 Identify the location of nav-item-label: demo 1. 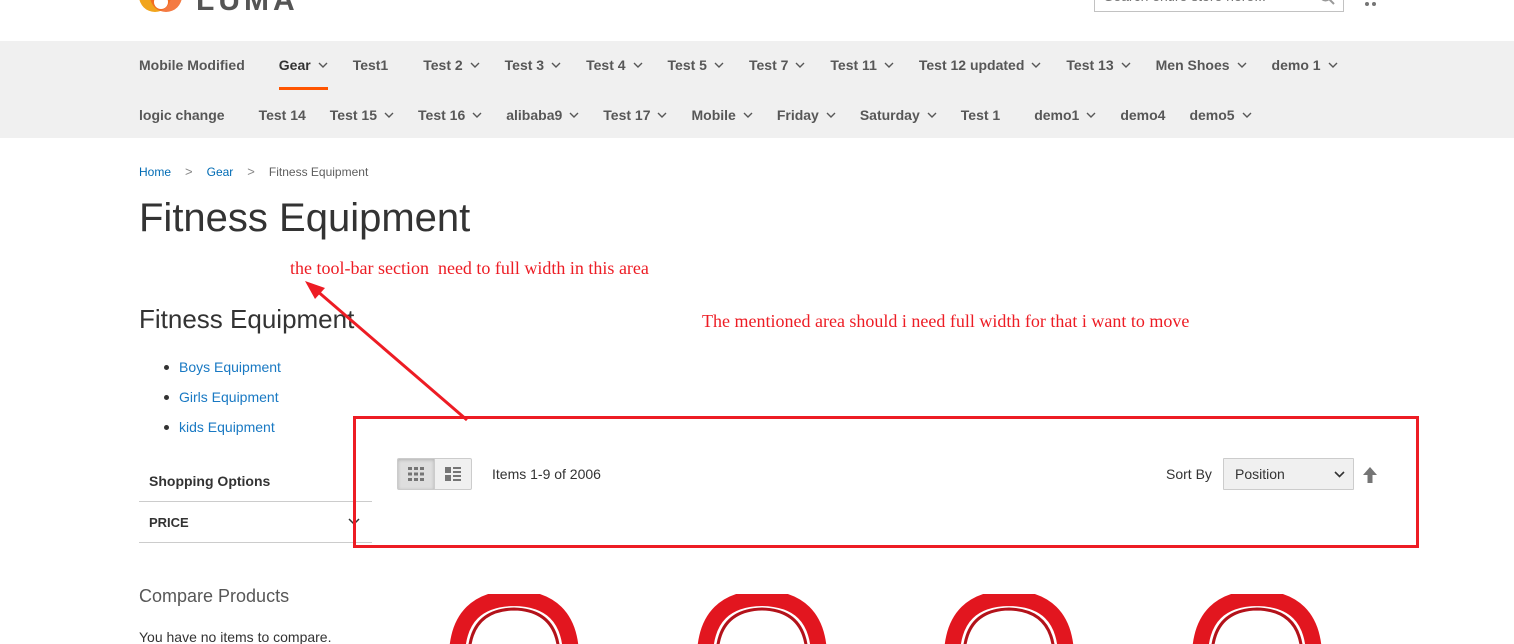
(1296, 65).